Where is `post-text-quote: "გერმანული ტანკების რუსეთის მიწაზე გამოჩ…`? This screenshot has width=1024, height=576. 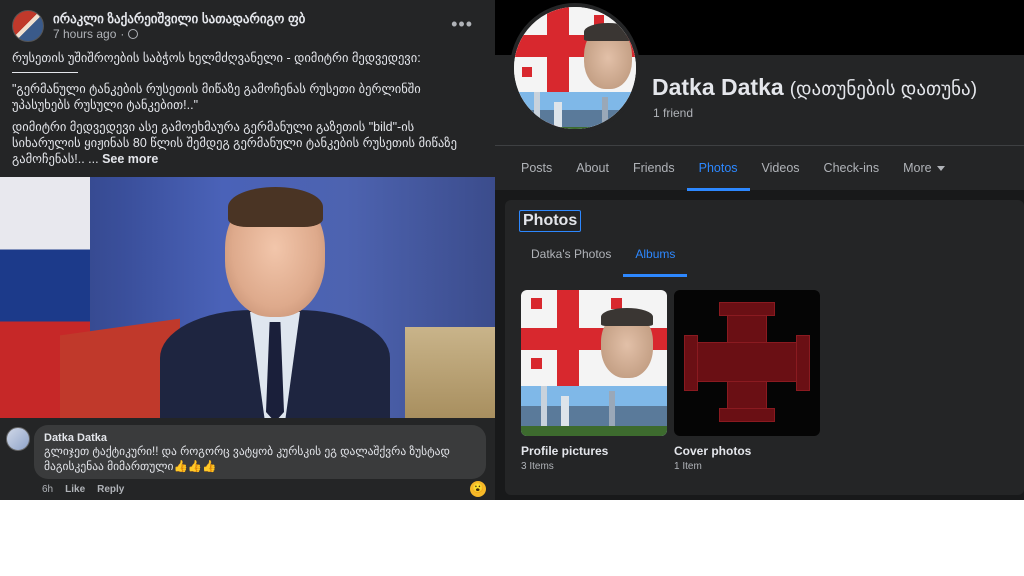
post-text-quote: "გერმანული ტანკების რუსეთის მიწაზე გამოჩ… is located at coordinates (216, 97).